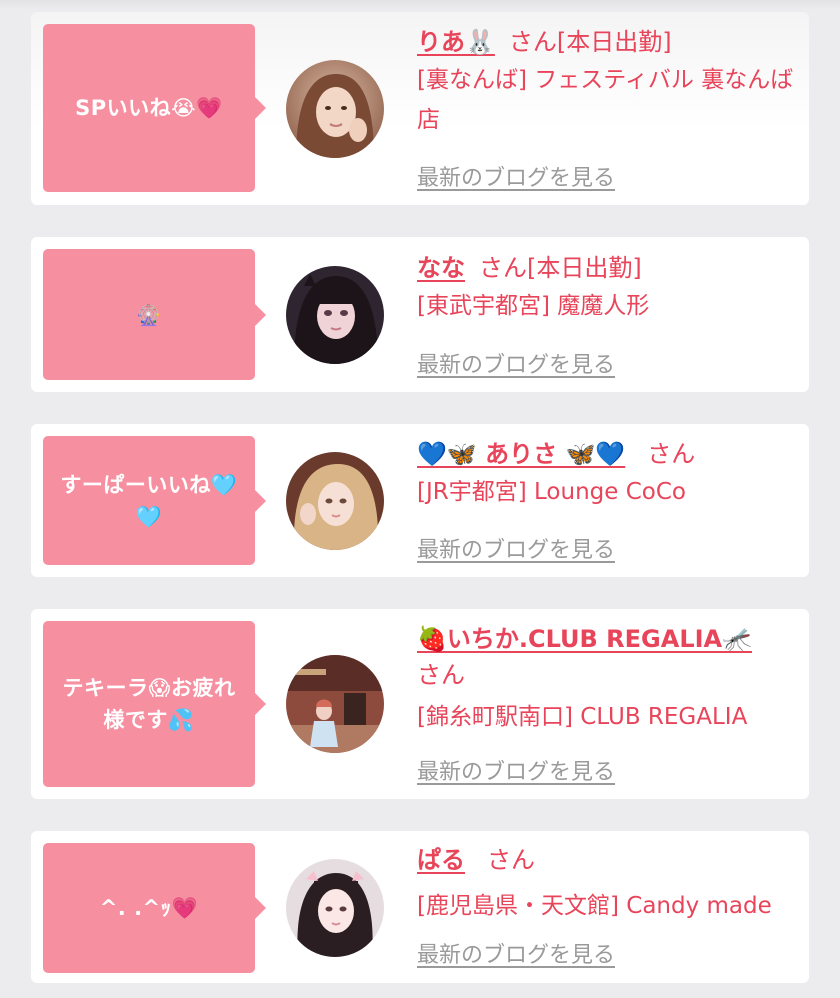 The height and width of the screenshot is (998, 840). I want to click on cast-info: 💙🦋 ありさ 🦋💙 さん [JR宇都宮] Lounge CoCo, so click(607, 474).